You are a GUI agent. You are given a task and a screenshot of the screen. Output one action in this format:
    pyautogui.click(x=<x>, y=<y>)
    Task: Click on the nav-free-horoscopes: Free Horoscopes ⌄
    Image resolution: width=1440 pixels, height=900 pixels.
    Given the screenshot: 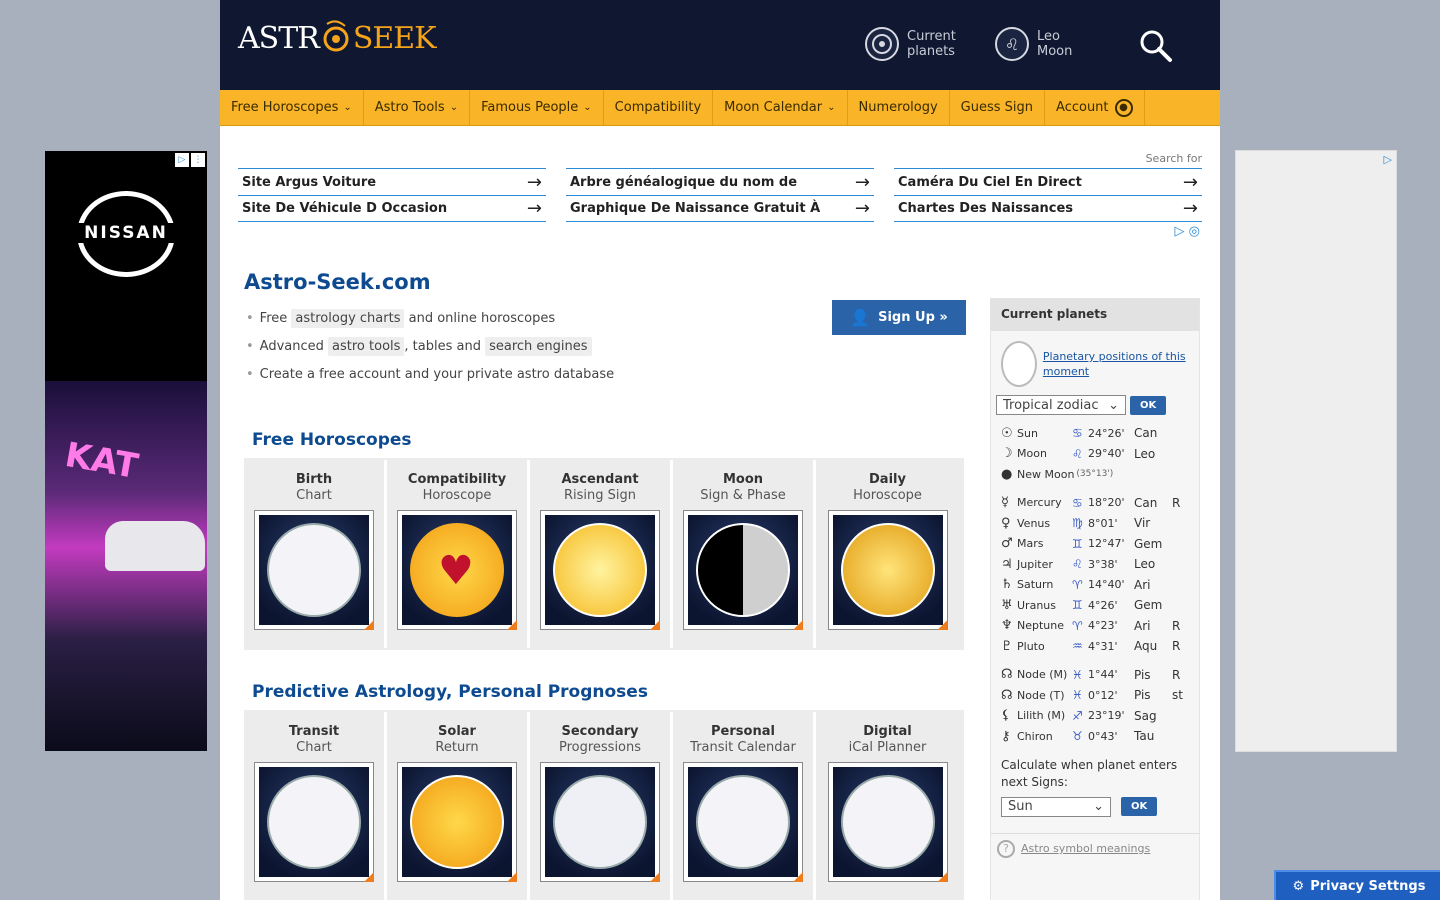 What is the action you would take?
    pyautogui.click(x=292, y=107)
    